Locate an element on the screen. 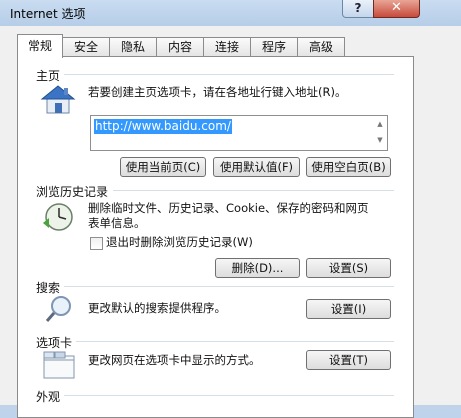  appearance-group-title: 外观 is located at coordinates (48, 397).